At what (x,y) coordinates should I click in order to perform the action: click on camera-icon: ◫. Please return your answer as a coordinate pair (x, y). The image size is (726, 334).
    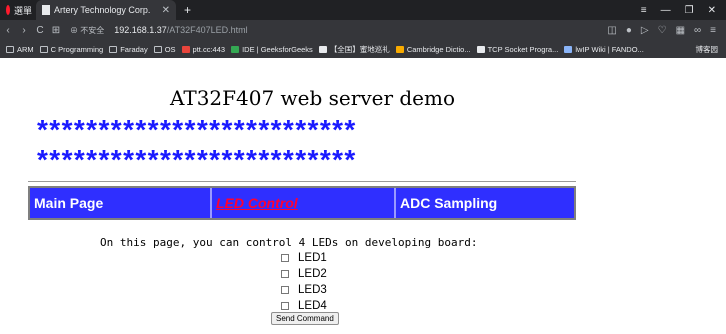
    Looking at the image, I should click on (611, 30).